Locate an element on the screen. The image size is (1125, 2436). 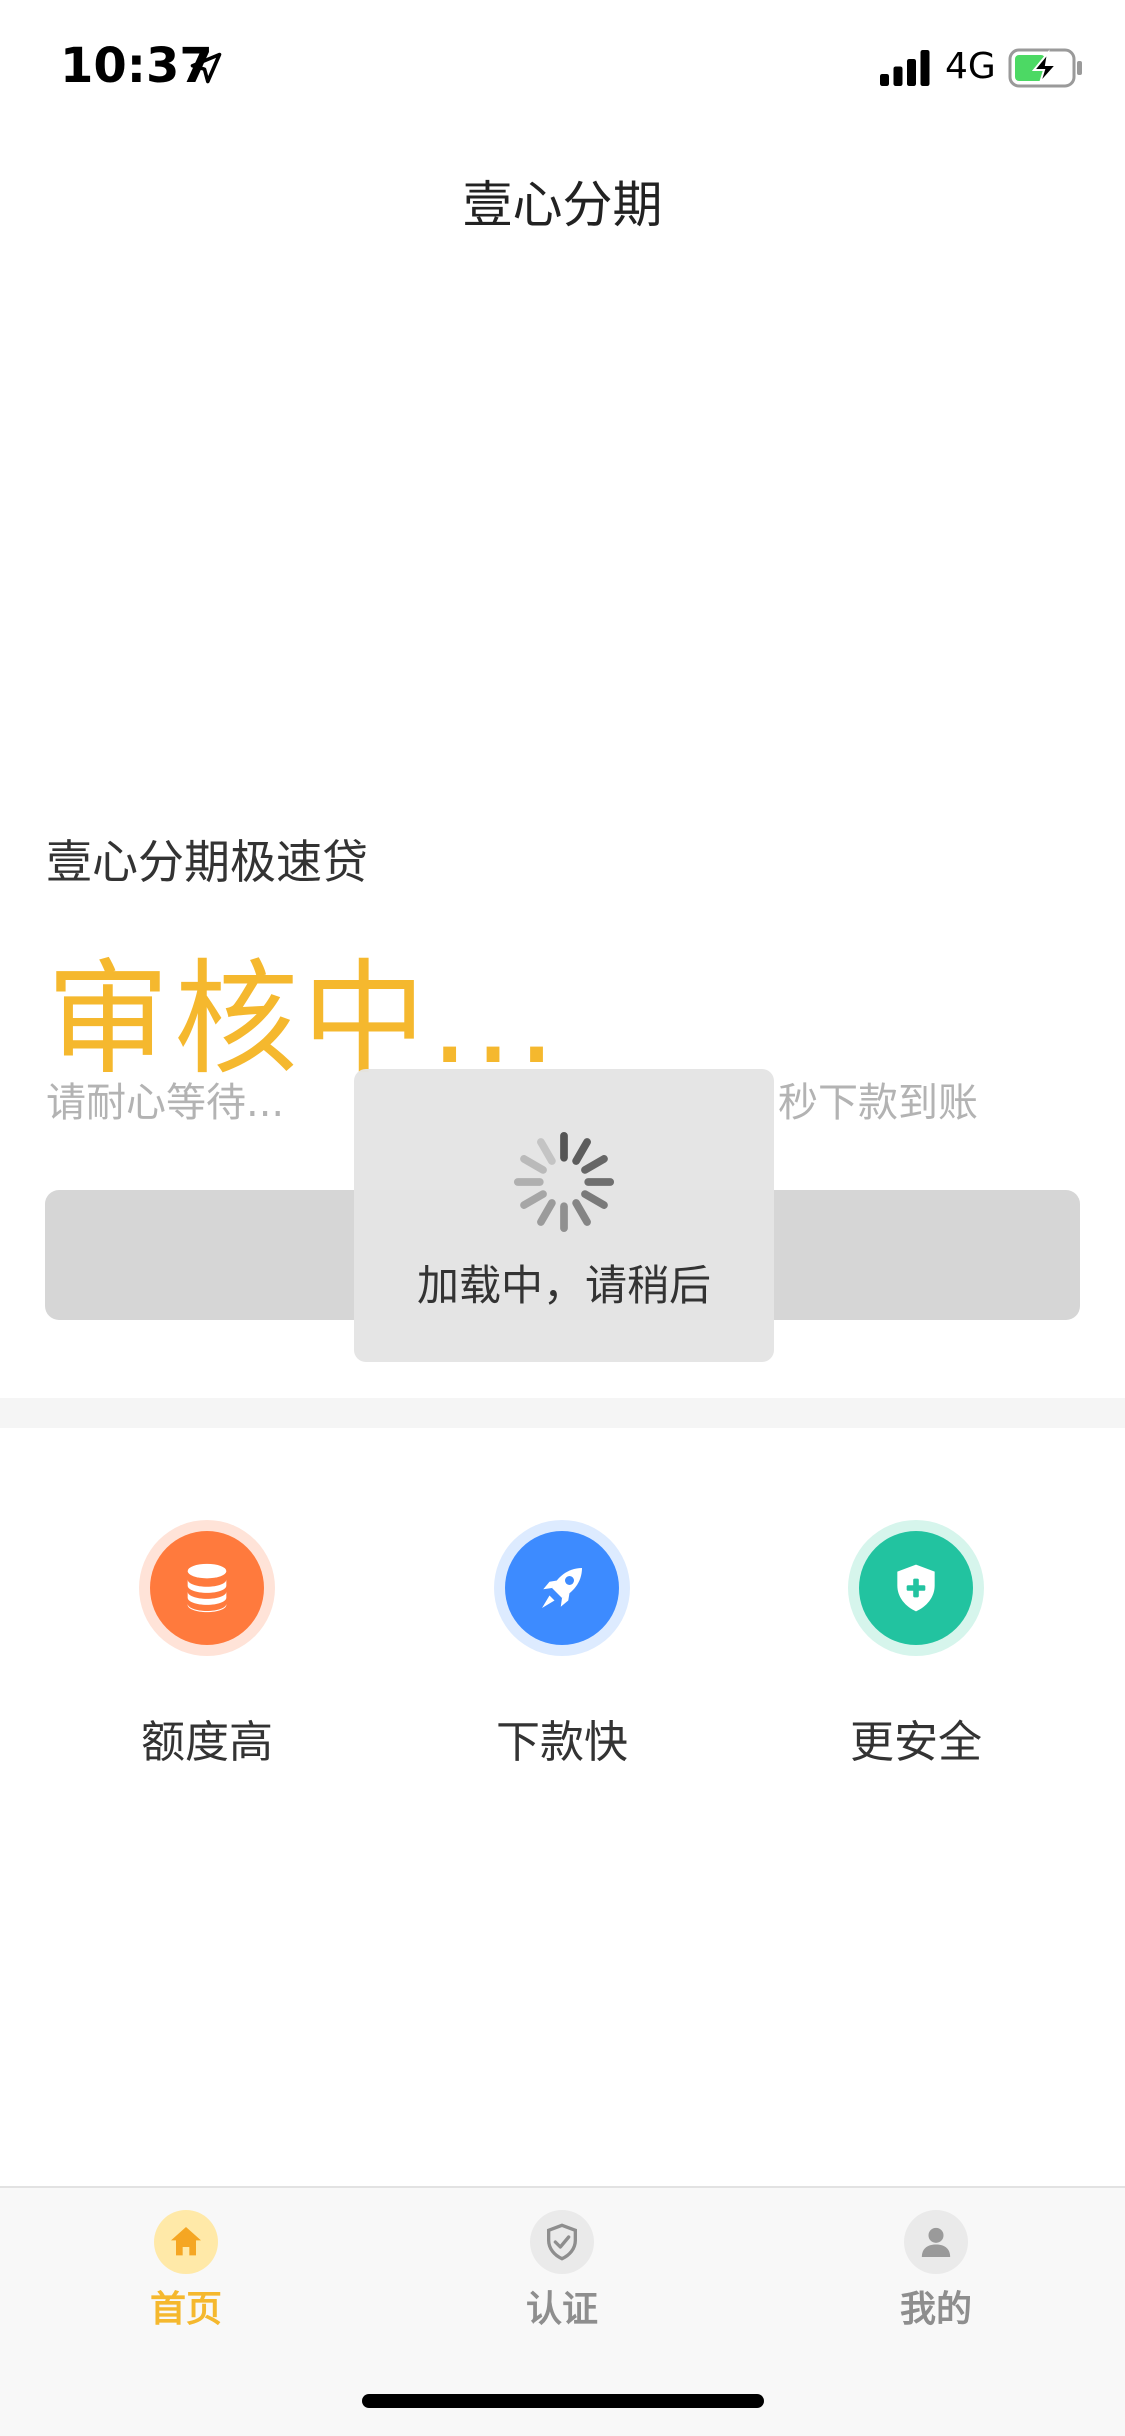
feature-more-secure: 更安全 is located at coordinates (916, 1645).